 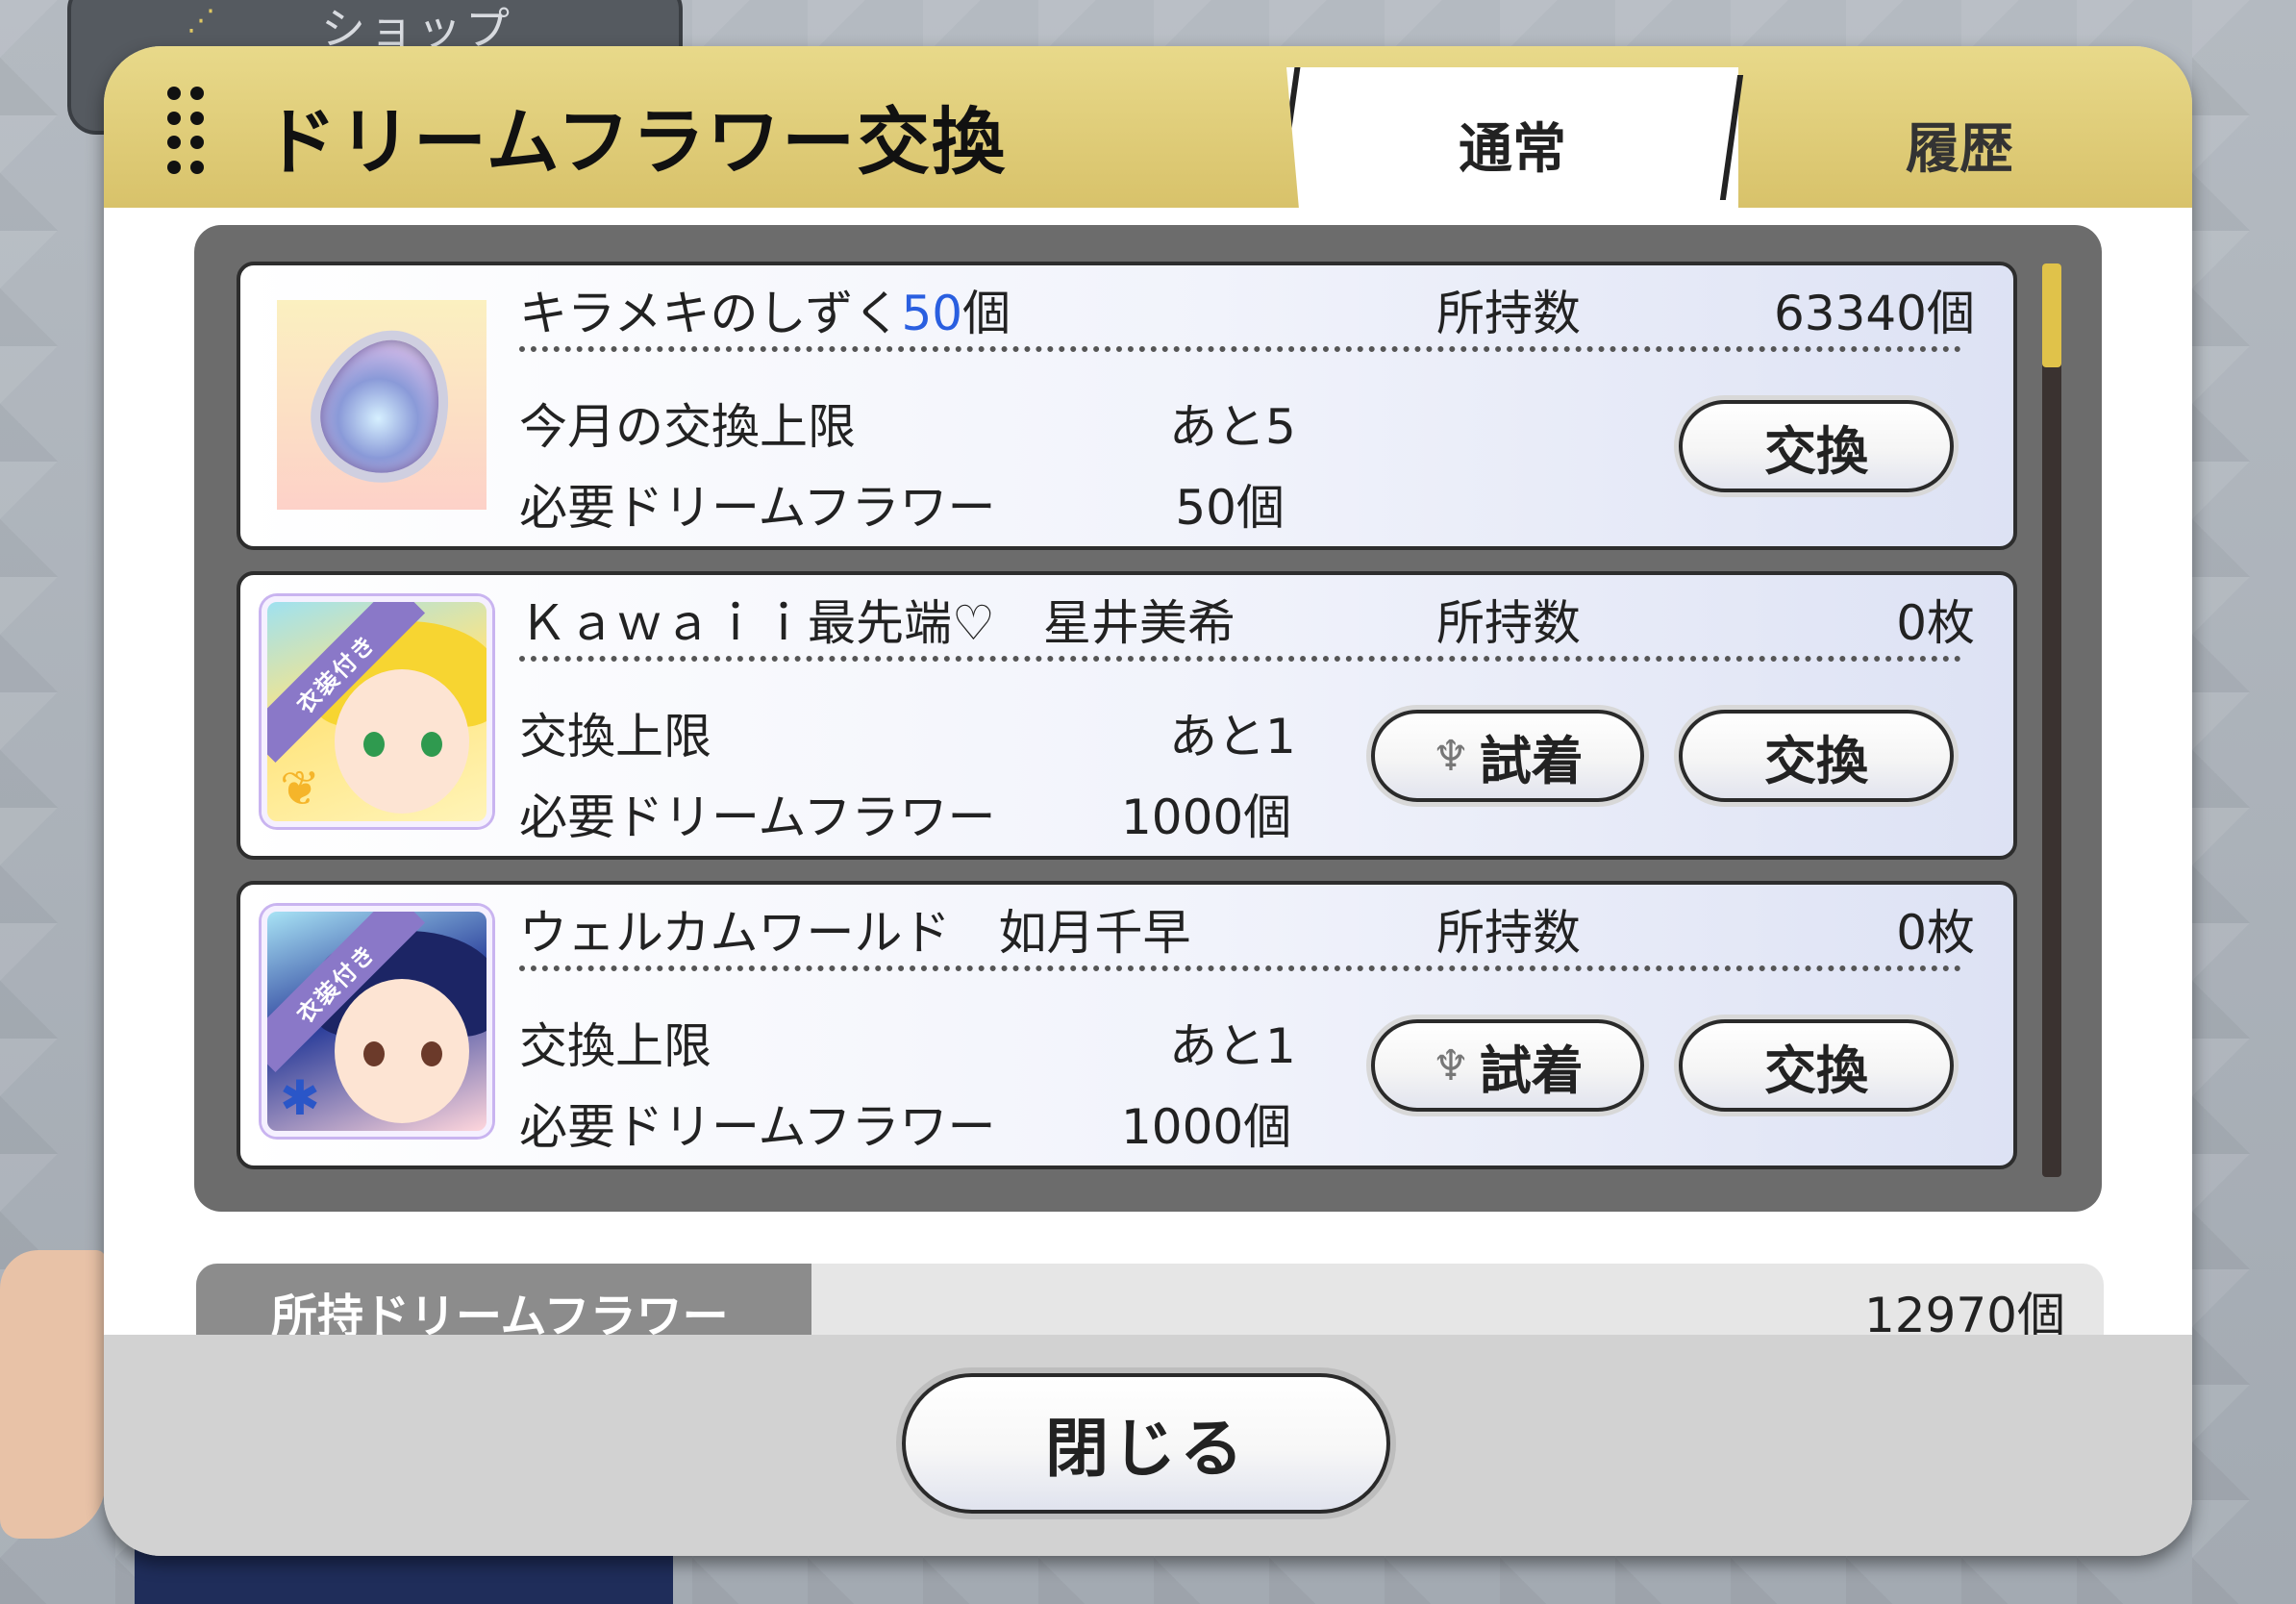 I want to click on background-character-arm, so click(x=53, y=1394).